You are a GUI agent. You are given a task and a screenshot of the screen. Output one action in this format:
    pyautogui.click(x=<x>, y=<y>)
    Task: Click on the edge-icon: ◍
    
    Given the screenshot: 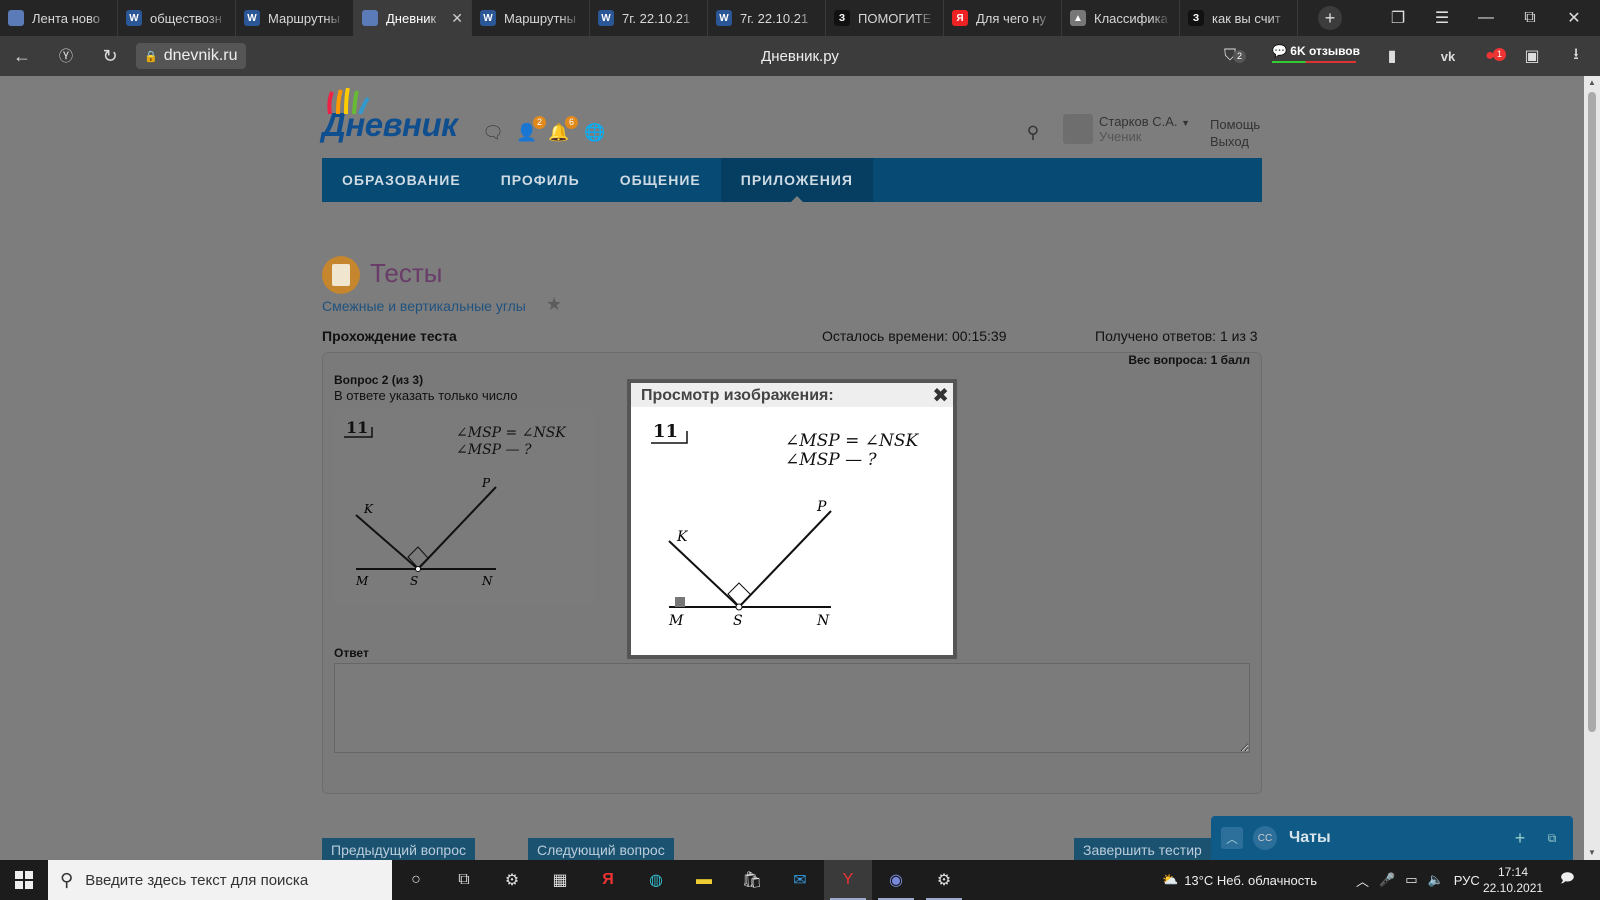 What is the action you would take?
    pyautogui.click(x=656, y=880)
    